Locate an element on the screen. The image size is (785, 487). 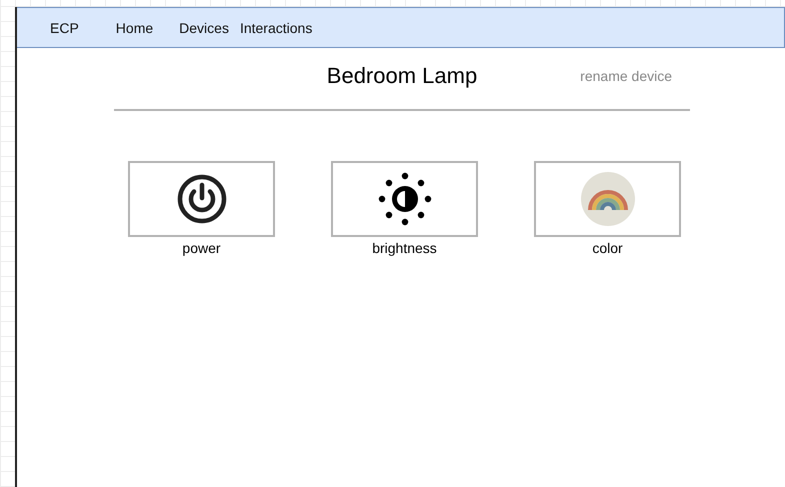
rainbow-icon is located at coordinates (607, 199).